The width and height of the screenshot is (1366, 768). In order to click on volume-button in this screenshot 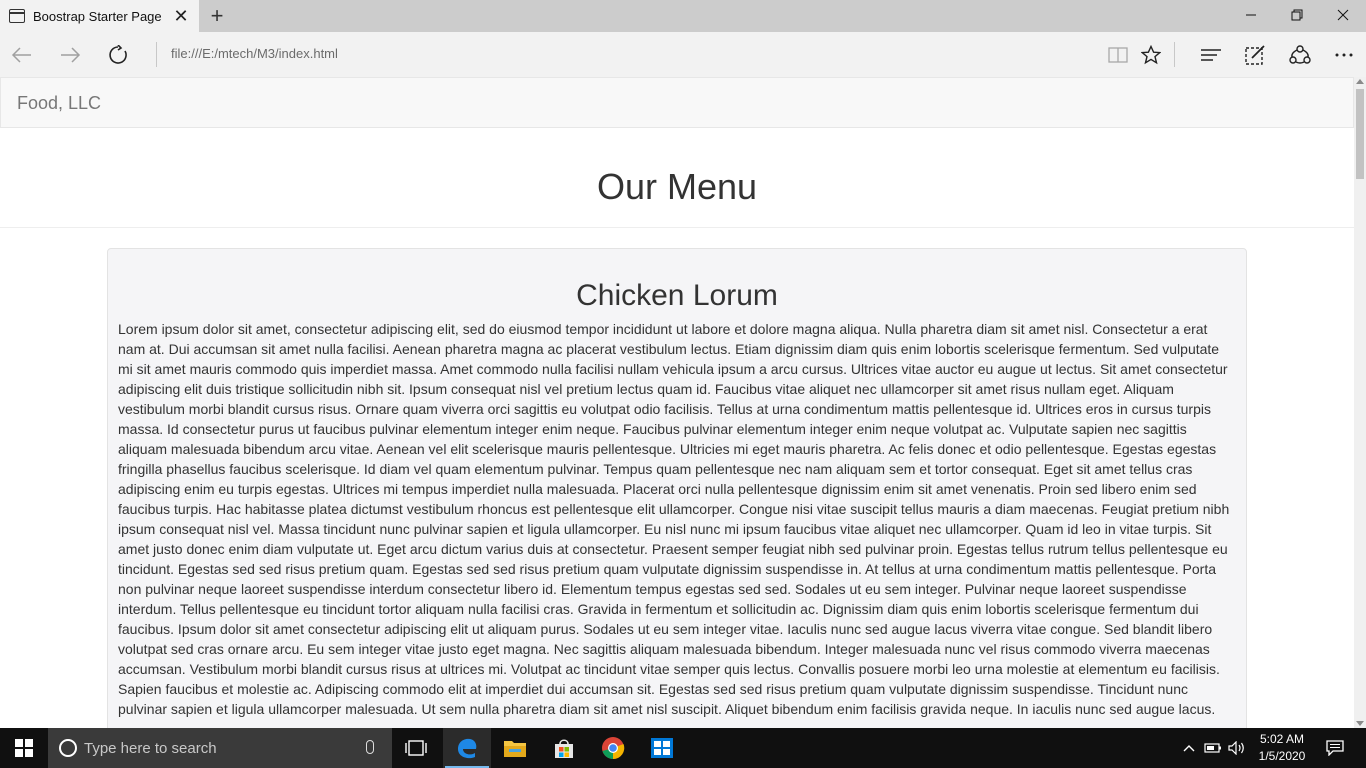, I will do `click(1237, 748)`.